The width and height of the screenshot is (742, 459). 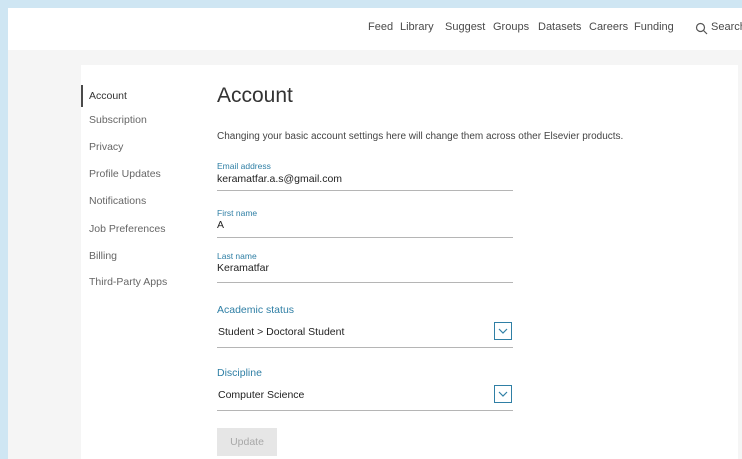 What do you see at coordinates (279, 179) in the screenshot?
I see `email-field: keramatfar.a.s@gmail.com` at bounding box center [279, 179].